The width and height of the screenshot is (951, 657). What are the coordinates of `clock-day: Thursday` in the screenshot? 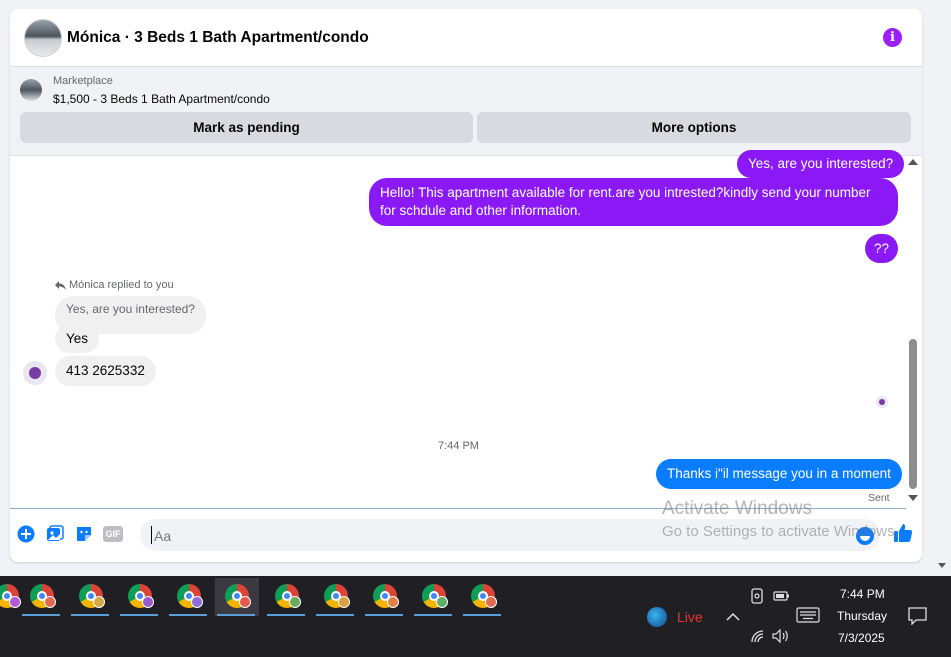 It's located at (862, 616).